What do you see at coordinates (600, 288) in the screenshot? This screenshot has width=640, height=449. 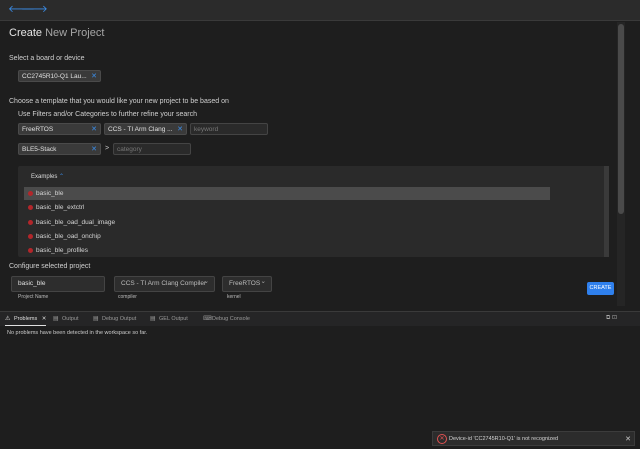 I see `create-button: CREATE` at bounding box center [600, 288].